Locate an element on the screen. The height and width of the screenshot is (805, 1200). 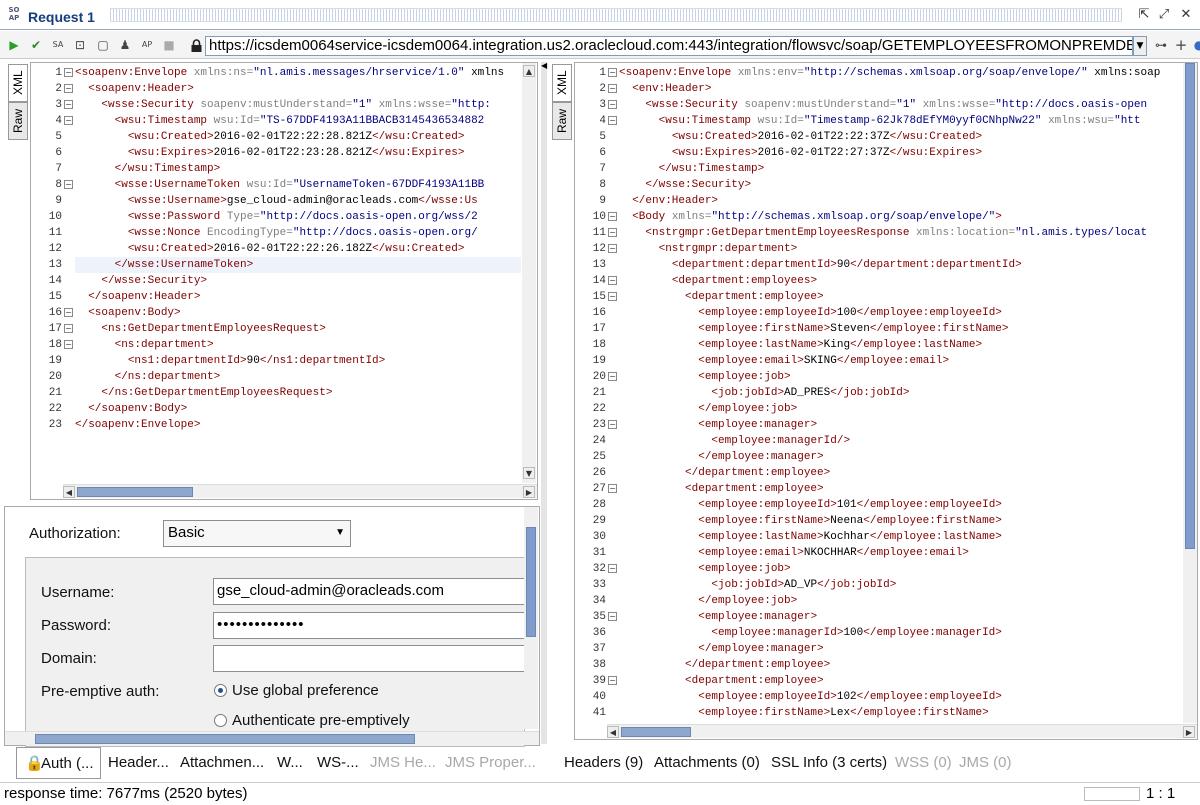
tab-response-raw: Raw is located at coordinates (562, 121).